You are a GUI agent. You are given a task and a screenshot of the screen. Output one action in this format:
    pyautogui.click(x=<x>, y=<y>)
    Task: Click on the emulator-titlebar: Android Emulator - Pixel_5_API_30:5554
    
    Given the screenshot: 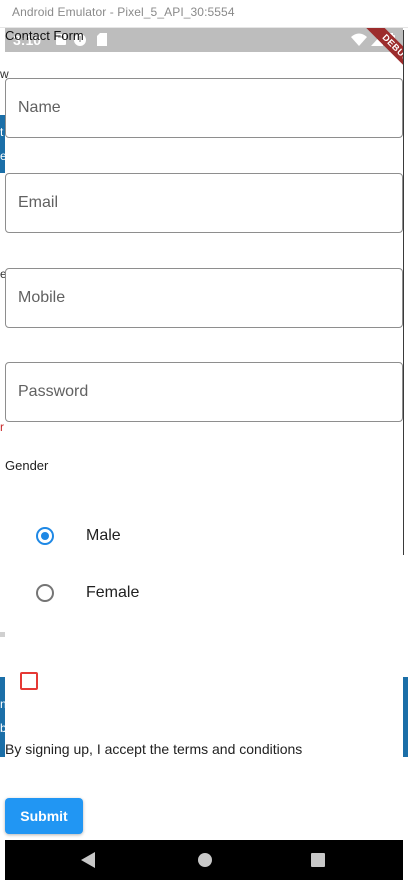 What is the action you would take?
    pyautogui.click(x=204, y=14)
    